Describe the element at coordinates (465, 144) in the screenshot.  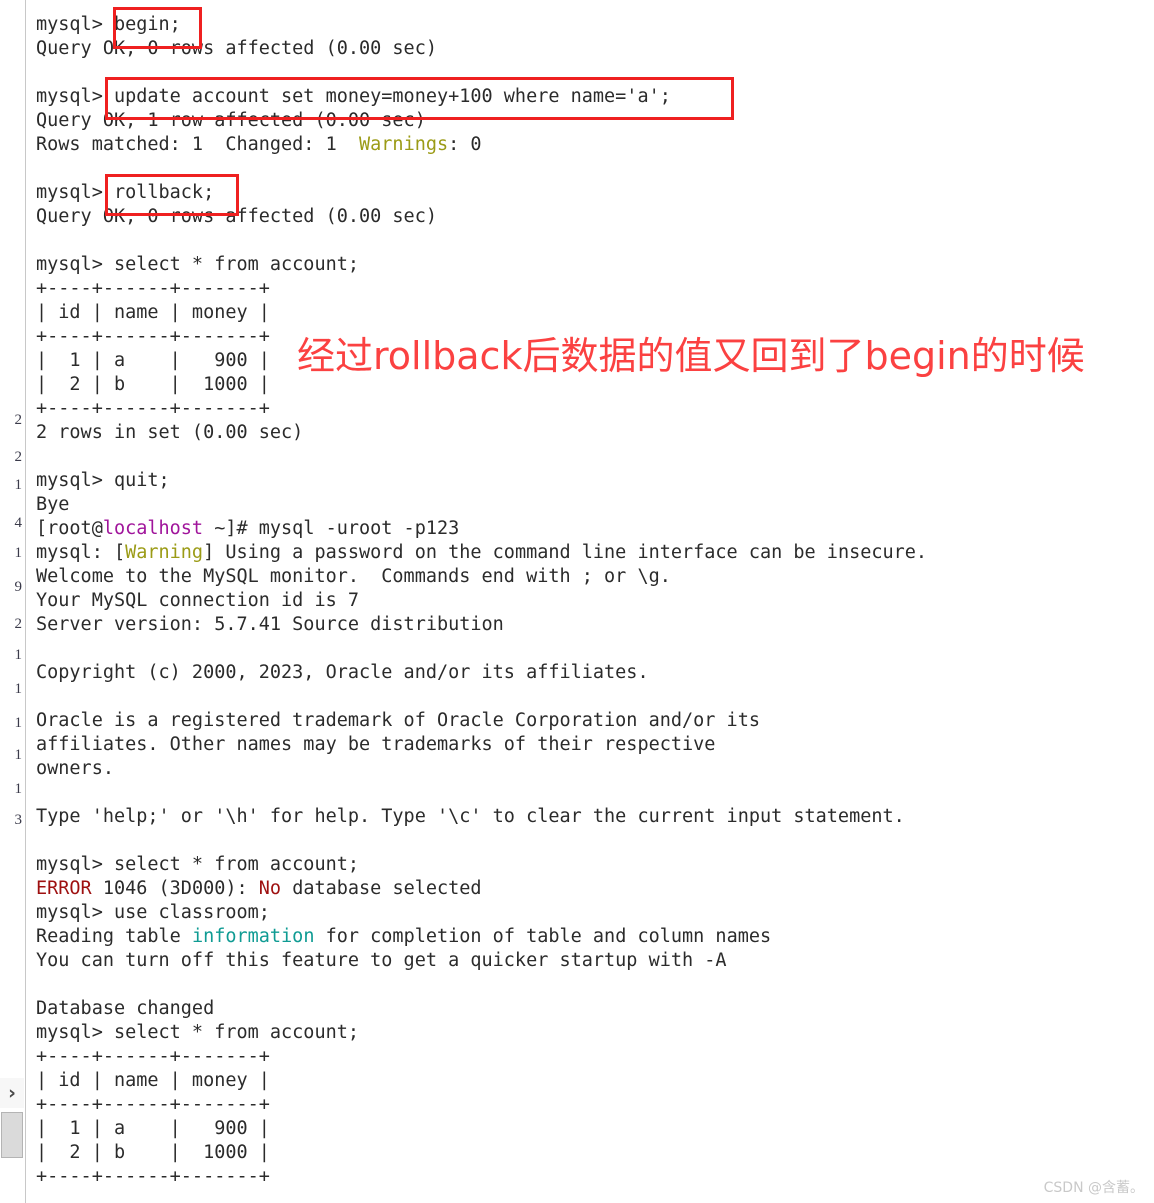
I see `terminal-text: : 0` at that location.